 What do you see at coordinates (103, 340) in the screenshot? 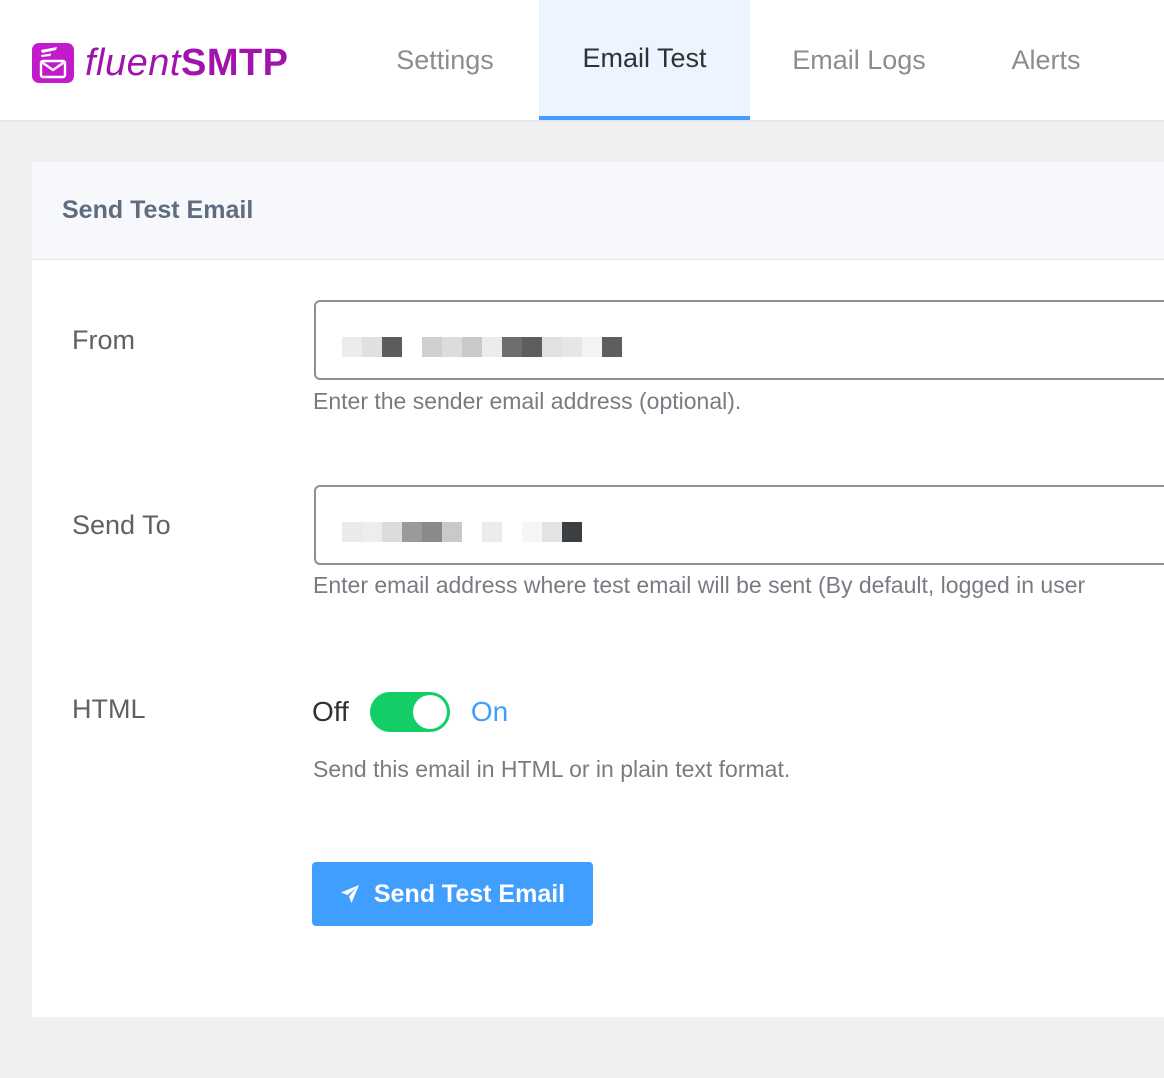
I see `from-label: From` at bounding box center [103, 340].